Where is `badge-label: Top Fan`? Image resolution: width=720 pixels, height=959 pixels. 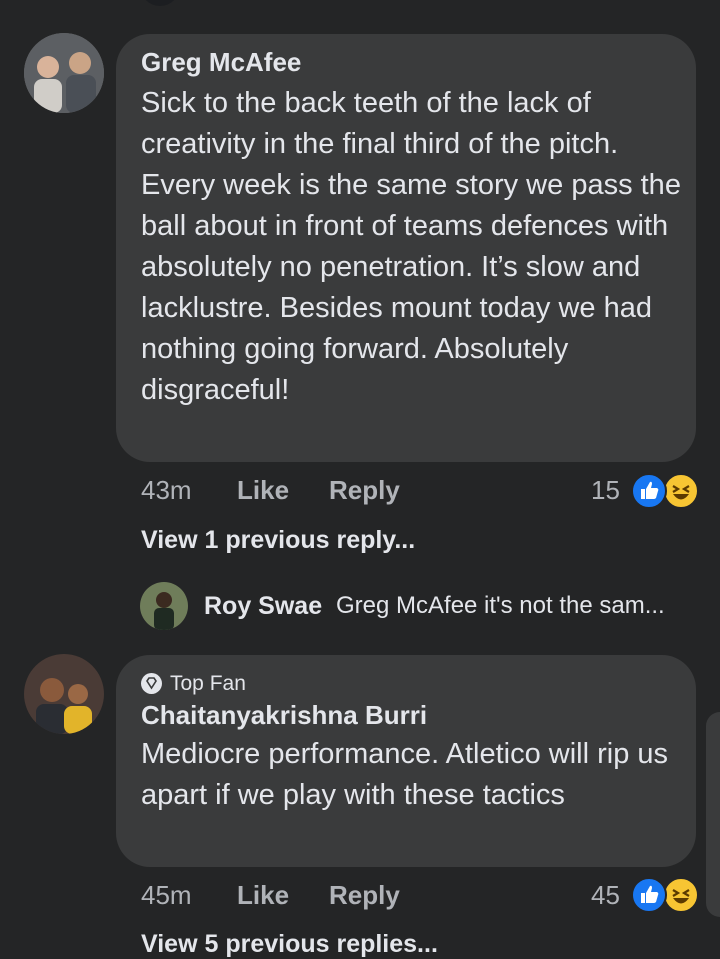
badge-label: Top Fan is located at coordinates (208, 683).